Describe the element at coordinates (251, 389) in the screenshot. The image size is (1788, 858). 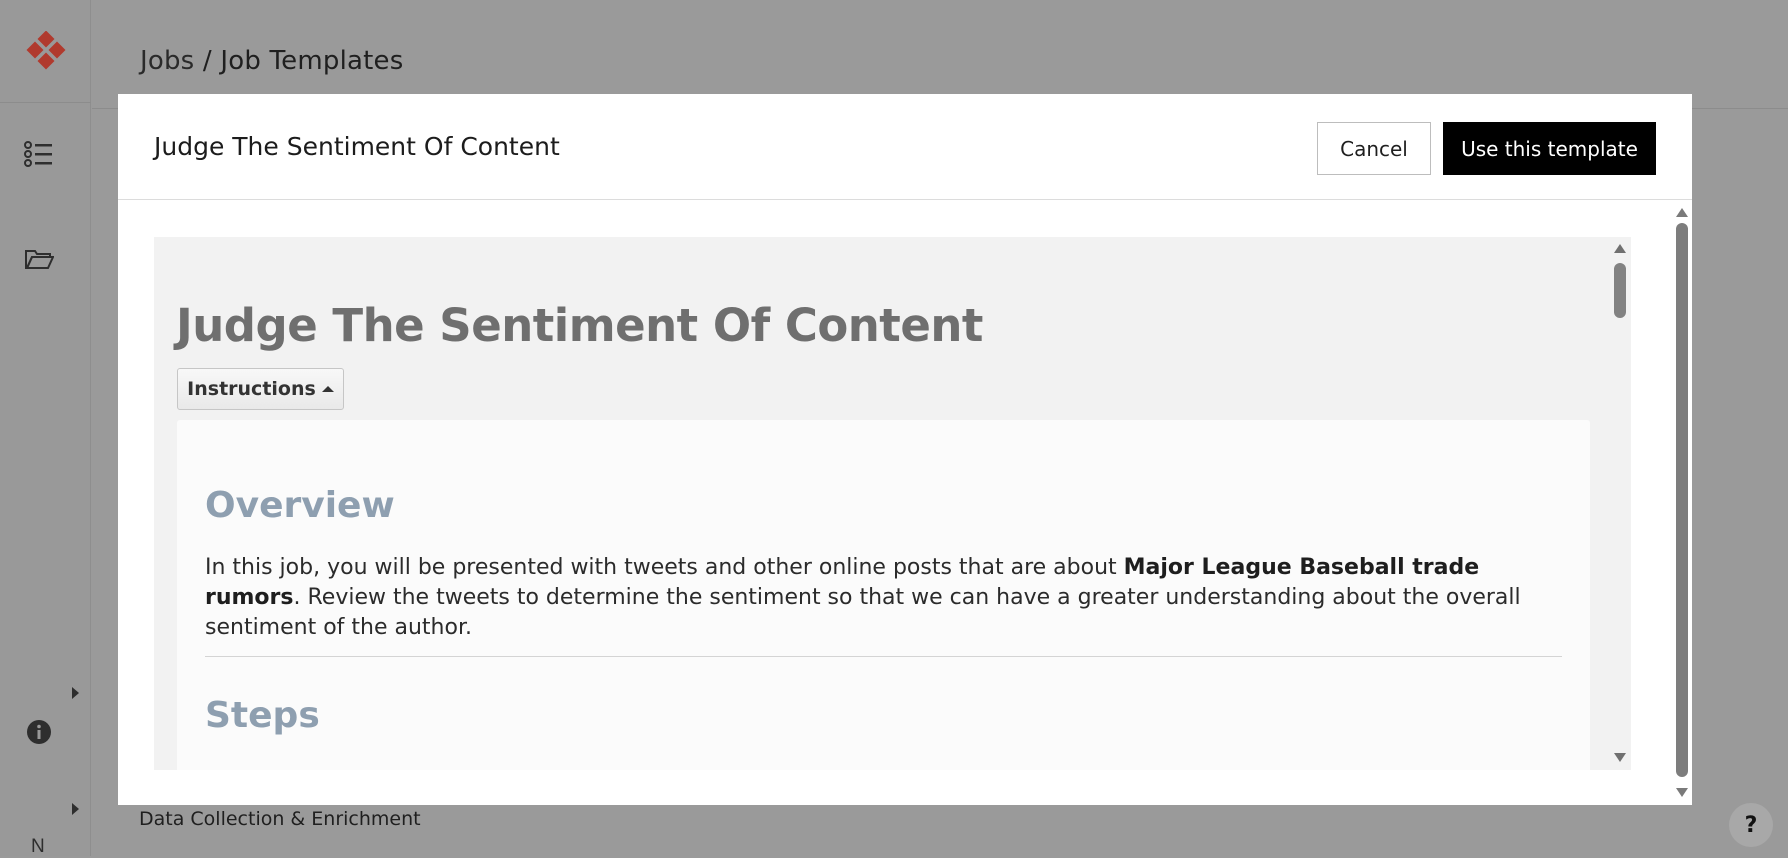
I see `instructions-label: Instructions` at that location.